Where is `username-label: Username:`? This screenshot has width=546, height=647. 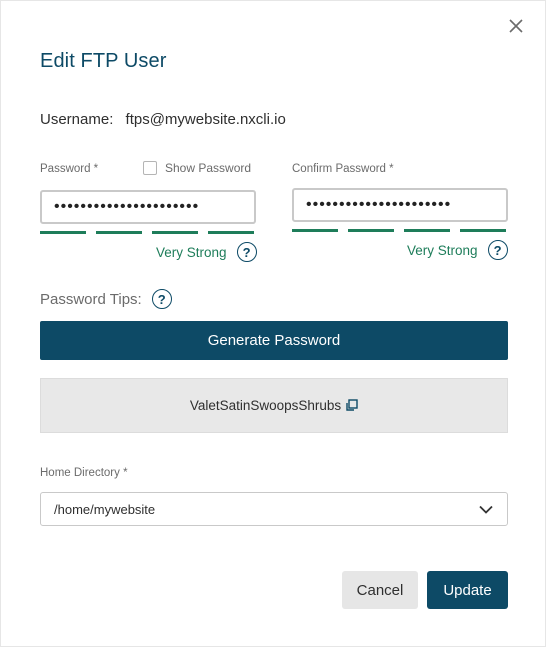 username-label: Username: is located at coordinates (77, 119).